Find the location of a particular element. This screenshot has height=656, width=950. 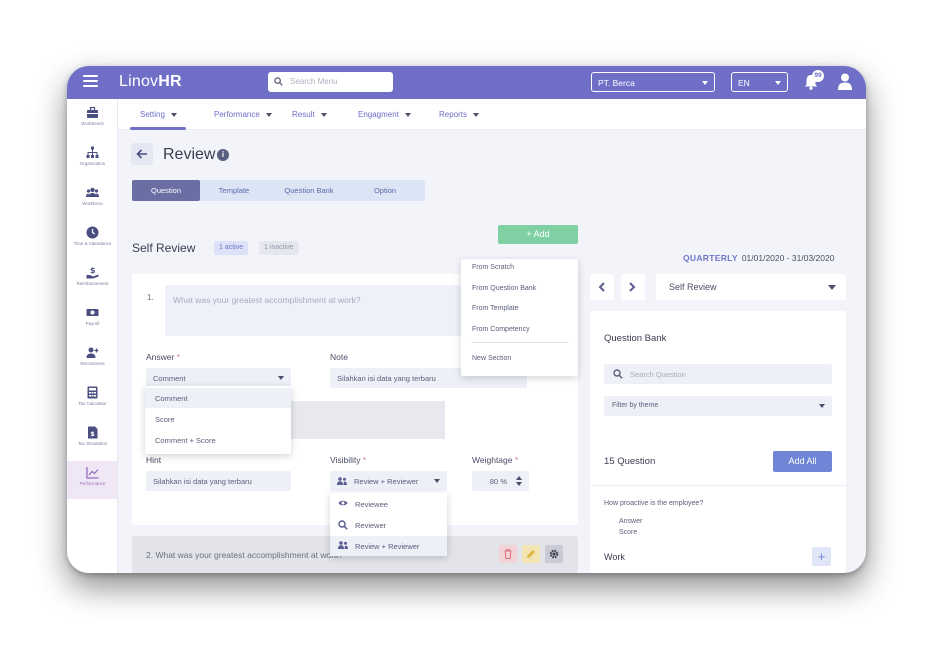

nav-engagment: Engagment is located at coordinates (384, 114).